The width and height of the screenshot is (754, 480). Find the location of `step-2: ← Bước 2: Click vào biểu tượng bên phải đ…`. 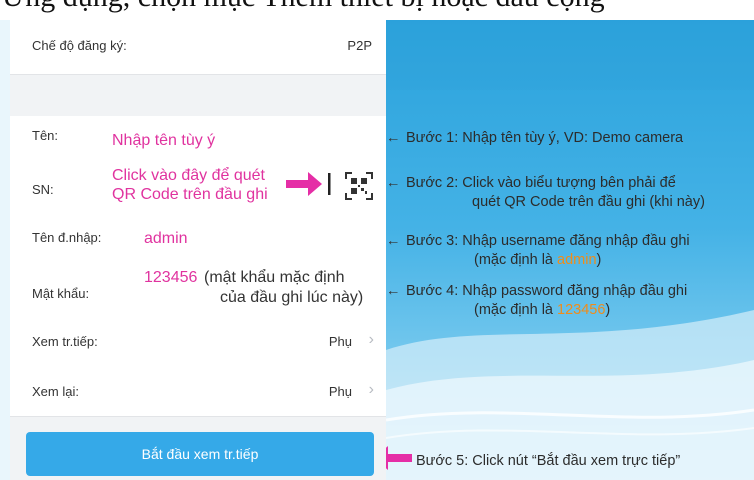

step-2: ← Bước 2: Click vào biểu tượng bên phải đ… is located at coordinates (545, 193).